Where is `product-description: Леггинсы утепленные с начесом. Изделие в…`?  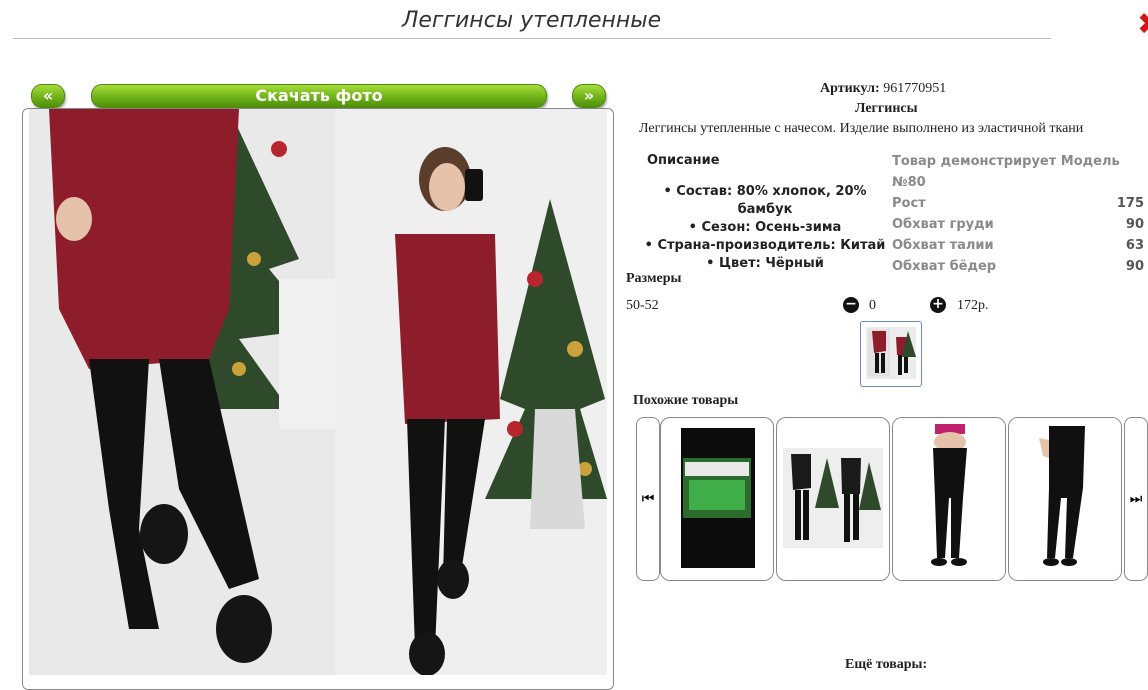
product-description: Леггинсы утепленные с начесом. Изделие в… is located at coordinates (861, 128).